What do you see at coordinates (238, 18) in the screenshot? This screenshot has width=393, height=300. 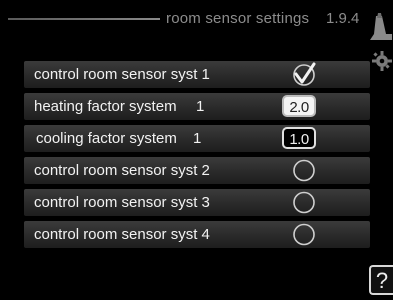 I see `page-title: room sensor settings` at bounding box center [238, 18].